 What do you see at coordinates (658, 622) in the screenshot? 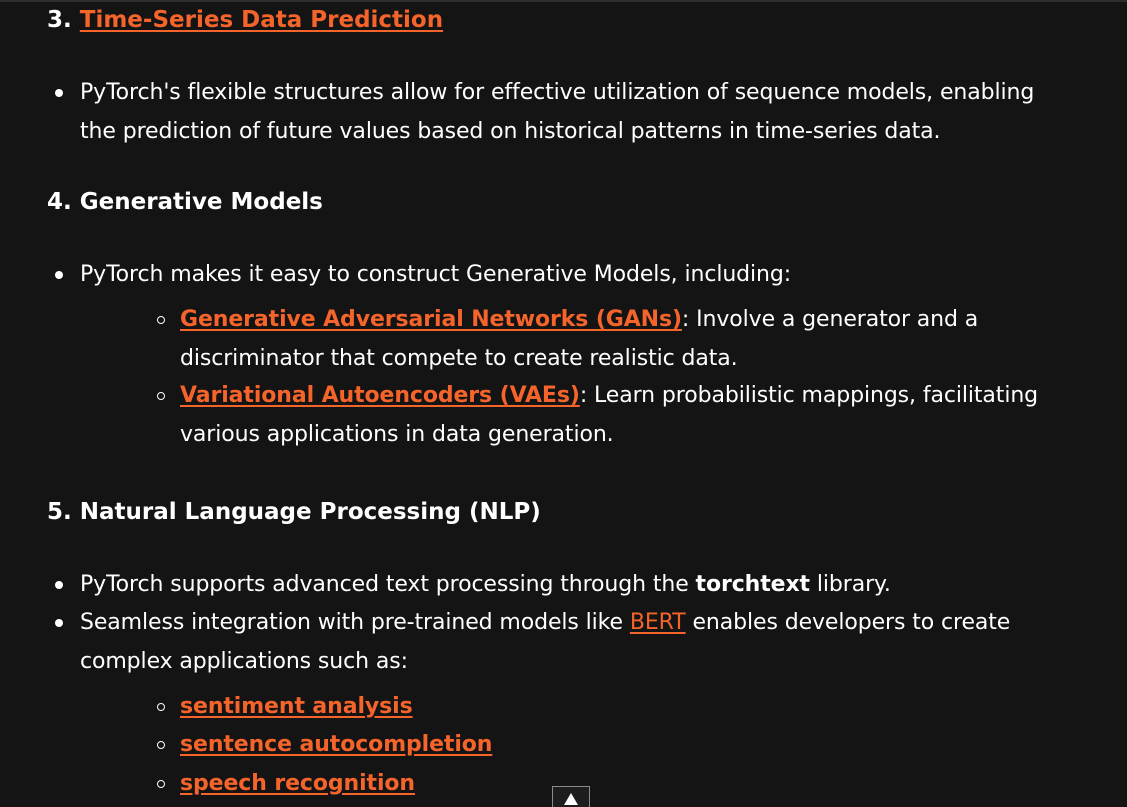
I see `bert-link: BERT` at bounding box center [658, 622].